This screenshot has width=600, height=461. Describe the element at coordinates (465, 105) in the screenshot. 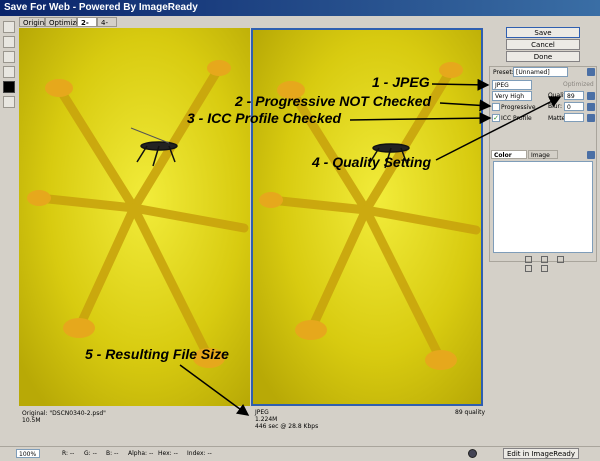

I see `arrow-progressive` at that location.